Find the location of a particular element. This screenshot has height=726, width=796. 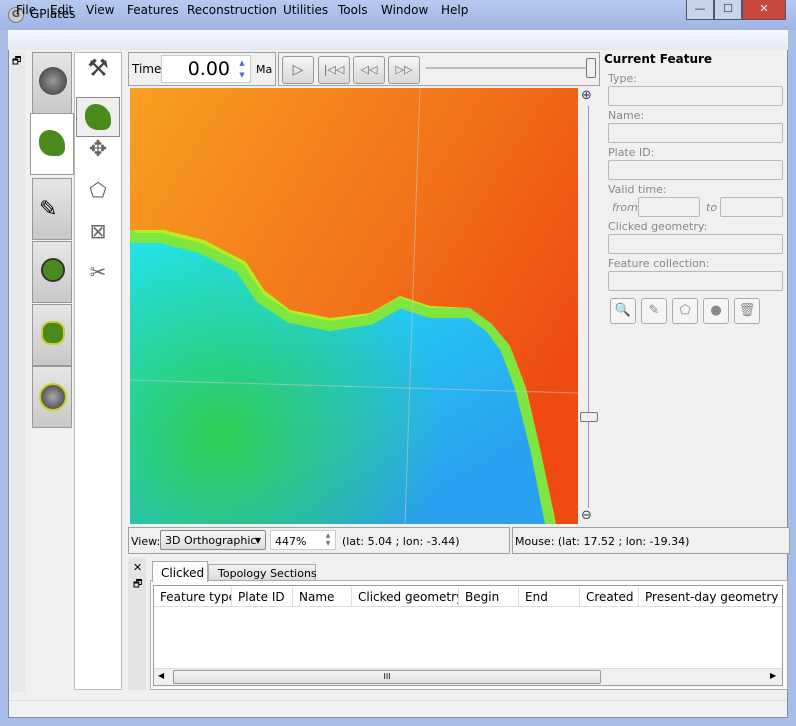

column-name: Name is located at coordinates (322, 597).